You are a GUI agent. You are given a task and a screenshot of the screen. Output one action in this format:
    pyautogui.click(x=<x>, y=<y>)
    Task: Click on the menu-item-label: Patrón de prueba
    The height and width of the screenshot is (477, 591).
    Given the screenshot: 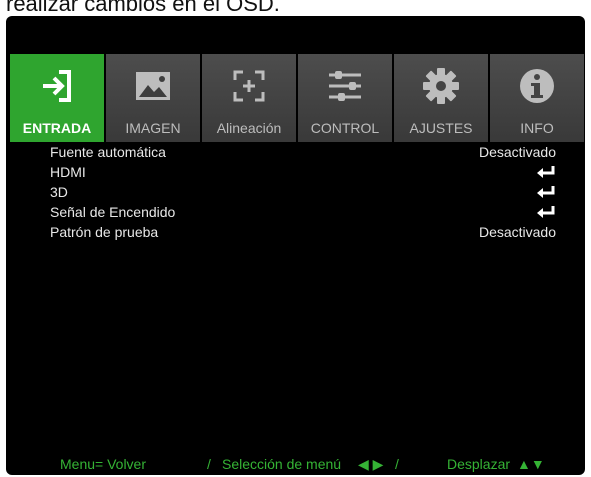 What is the action you would take?
    pyautogui.click(x=104, y=232)
    